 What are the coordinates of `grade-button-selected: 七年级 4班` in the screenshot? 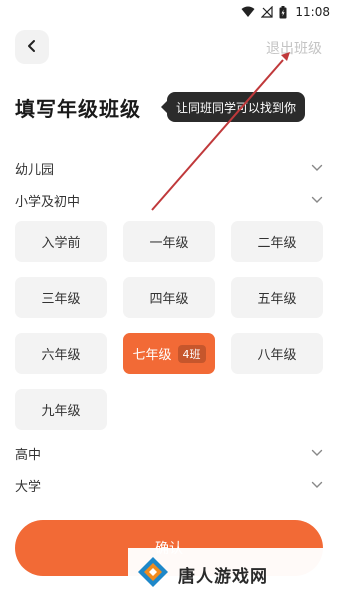 It's located at (169, 353).